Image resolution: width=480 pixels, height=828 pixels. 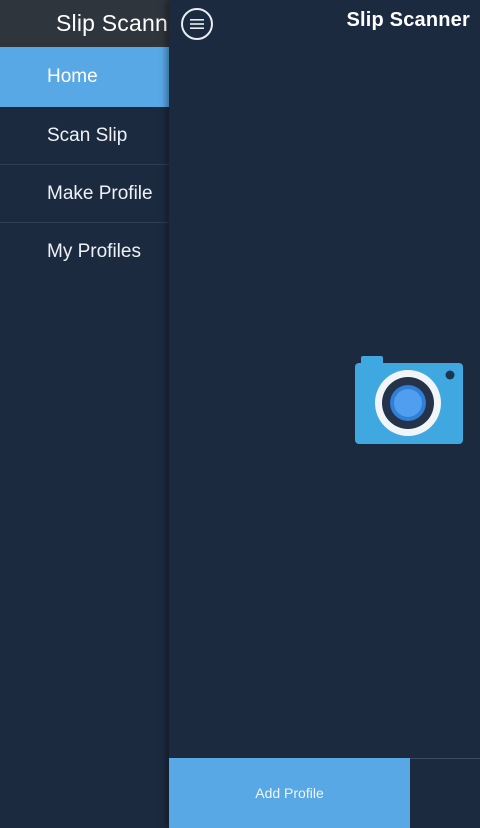 What do you see at coordinates (289, 793) in the screenshot?
I see `add-profile-button: Add Profile` at bounding box center [289, 793].